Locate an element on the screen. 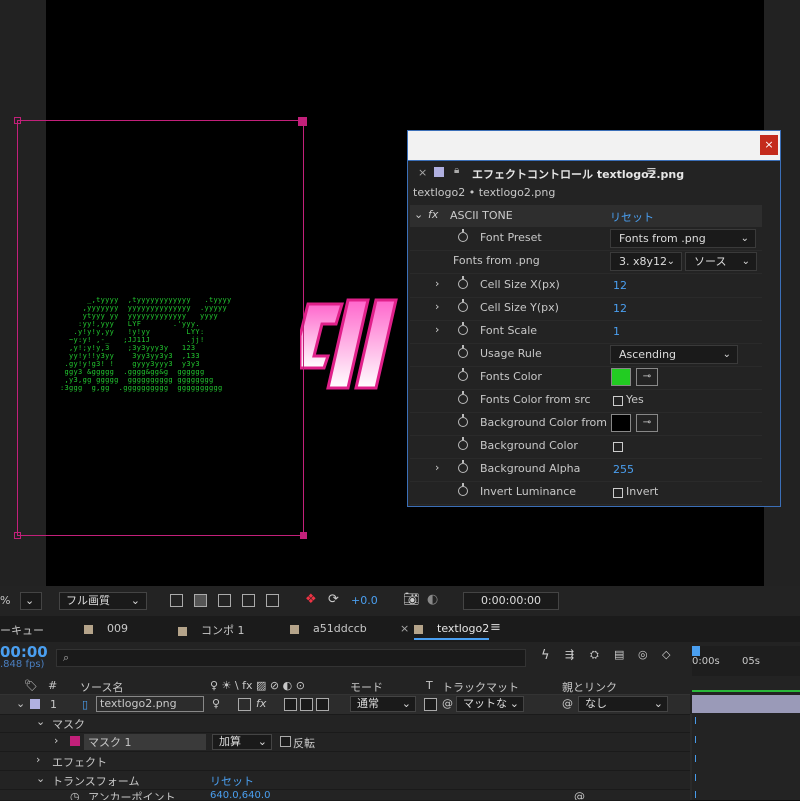  layer-label-color is located at coordinates (35, 704).